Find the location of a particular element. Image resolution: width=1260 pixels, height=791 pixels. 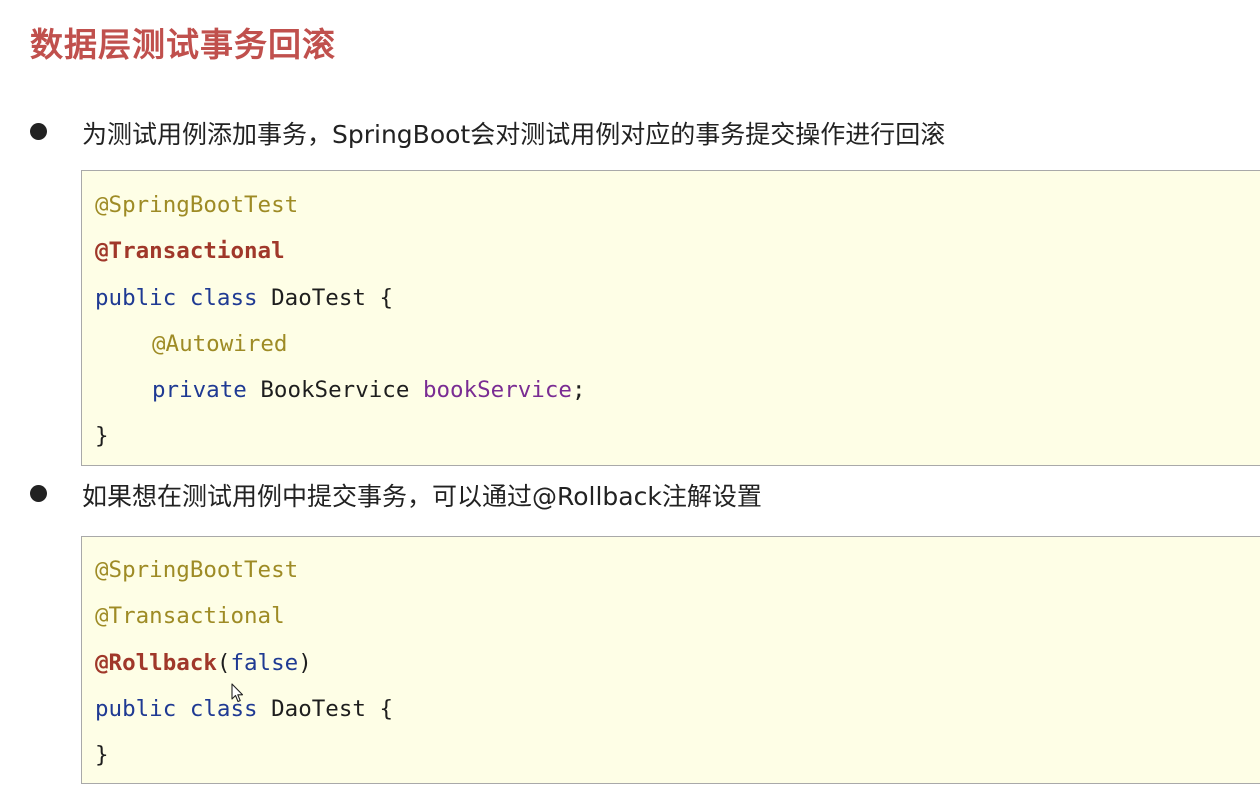

bullet-text-add-transaction: 为测试用例添加事务，SpringBoot会对测试用例对应的事务提交操作进行回滚 is located at coordinates (514, 134).